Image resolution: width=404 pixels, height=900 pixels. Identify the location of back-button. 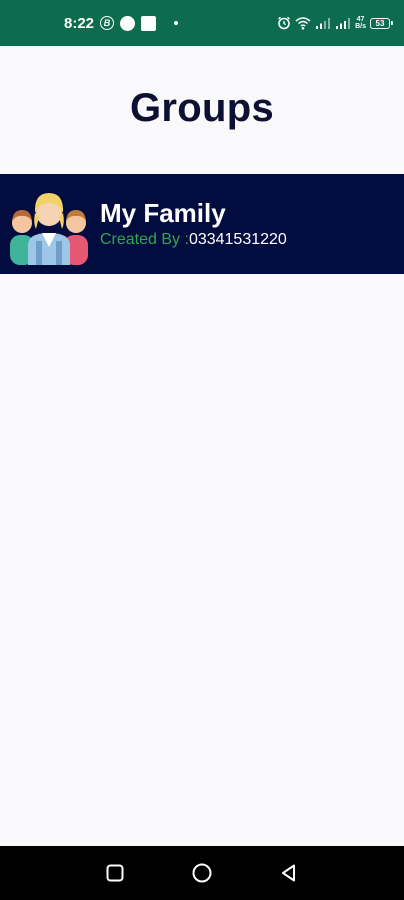
(289, 873).